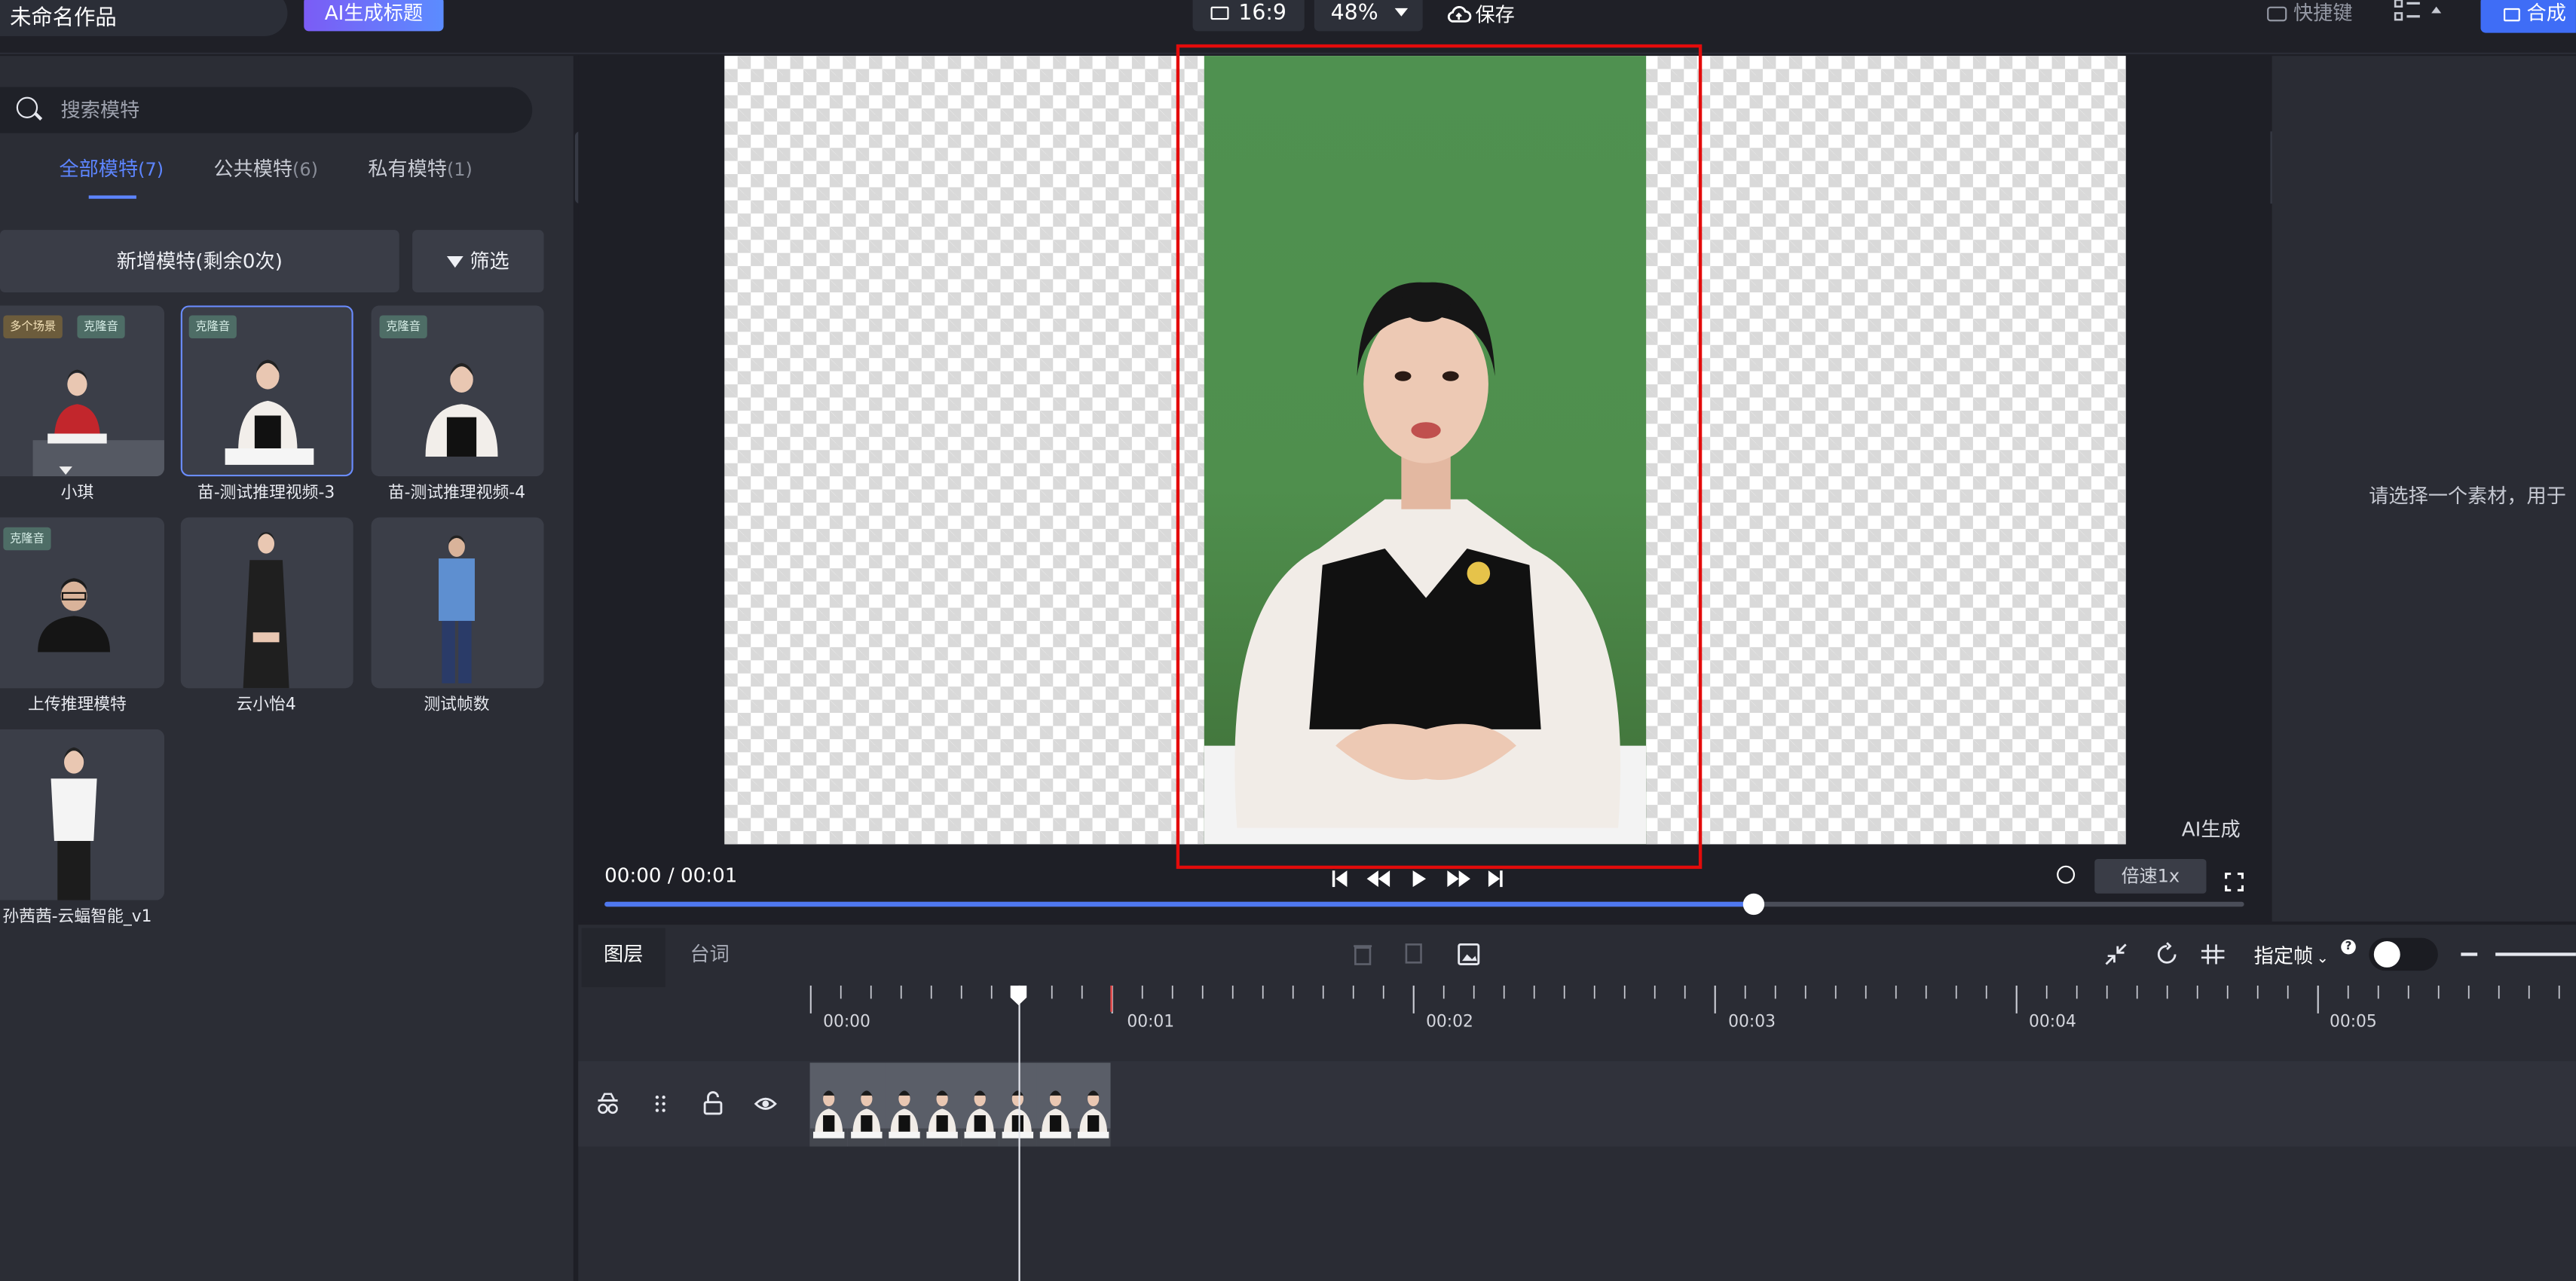 The width and height of the screenshot is (2576, 1281). Describe the element at coordinates (100, 110) in the screenshot. I see `search-placeholder: 搜索模特` at that location.